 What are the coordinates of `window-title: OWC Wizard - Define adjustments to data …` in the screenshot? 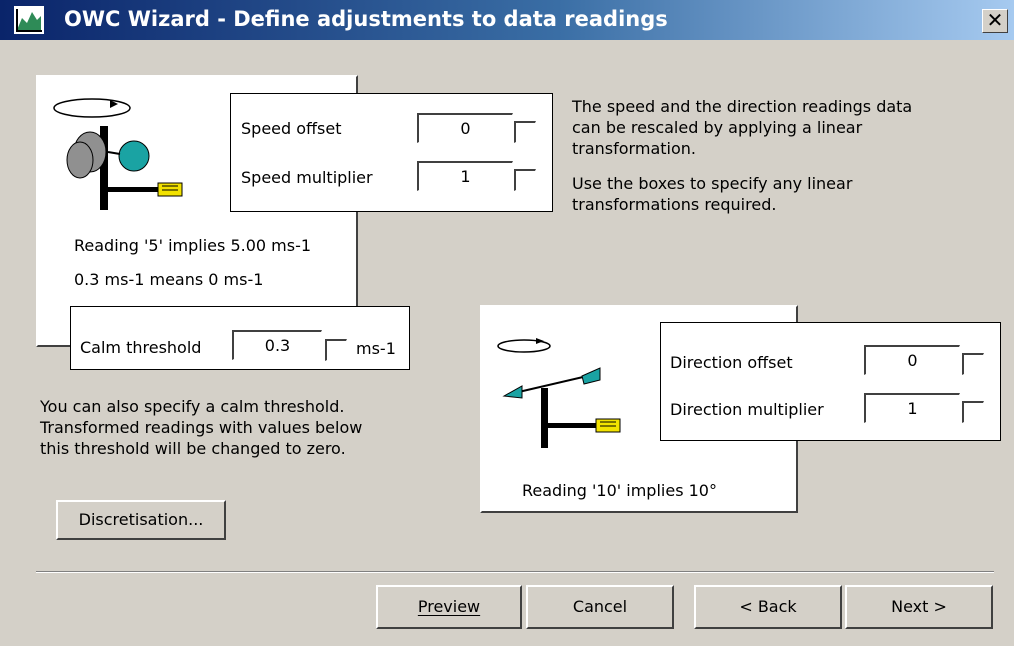 It's located at (366, 19).